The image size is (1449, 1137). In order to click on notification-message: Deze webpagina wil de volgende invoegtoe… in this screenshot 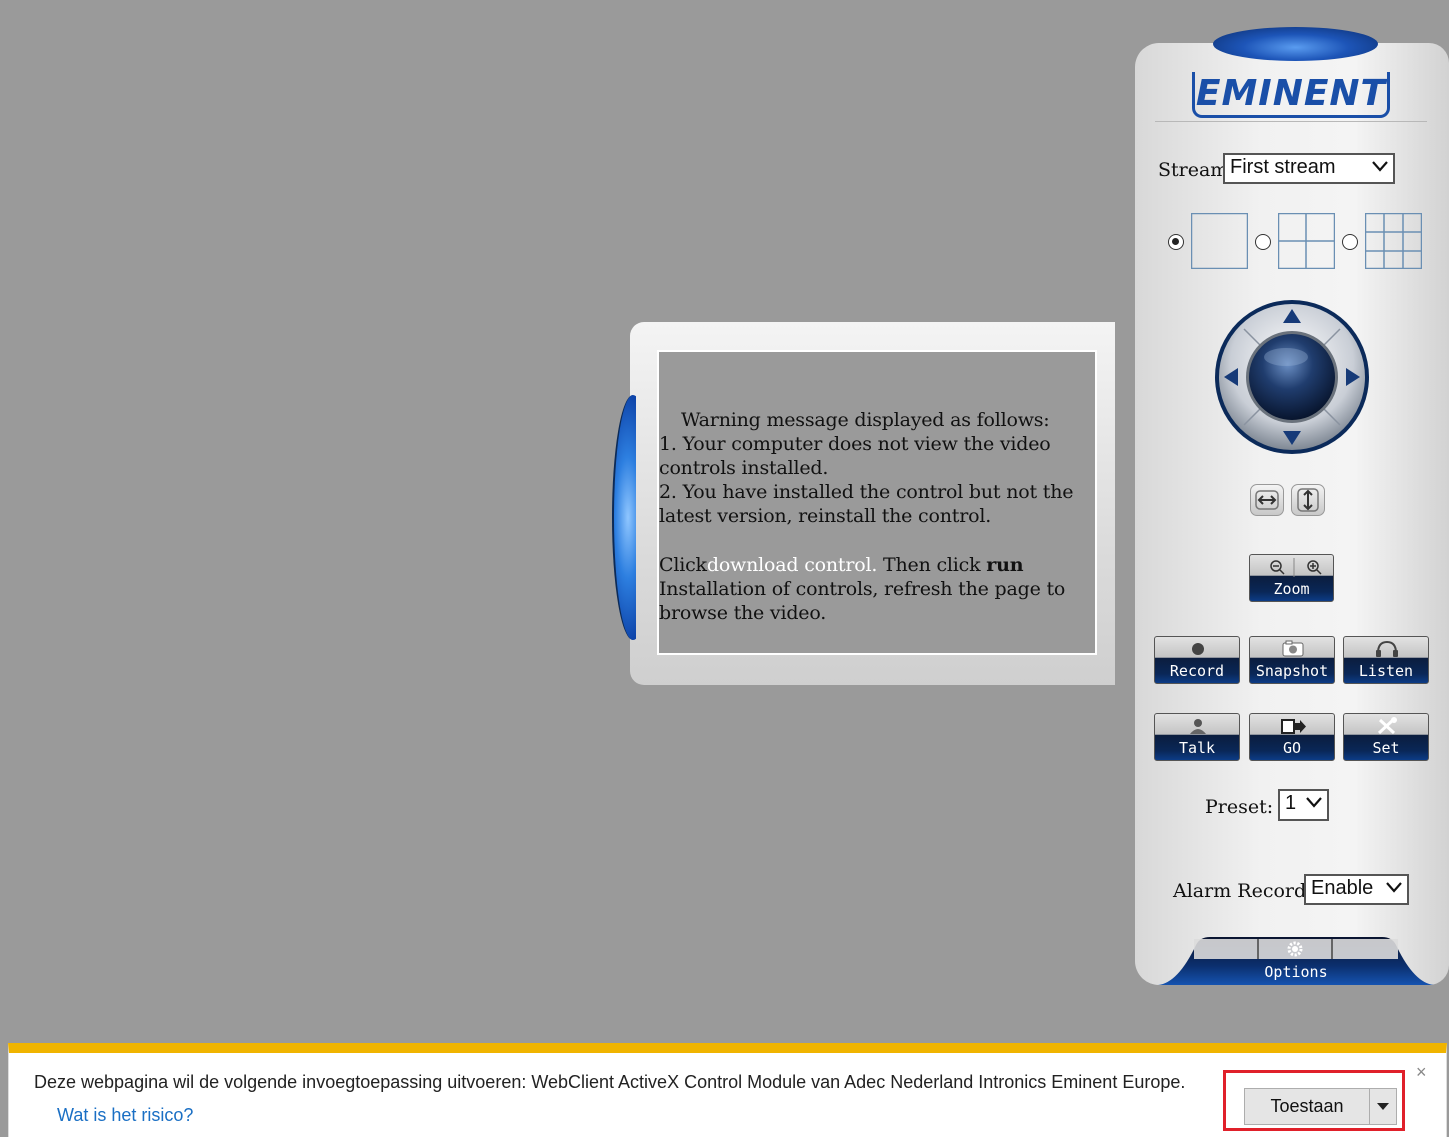, I will do `click(610, 1082)`.